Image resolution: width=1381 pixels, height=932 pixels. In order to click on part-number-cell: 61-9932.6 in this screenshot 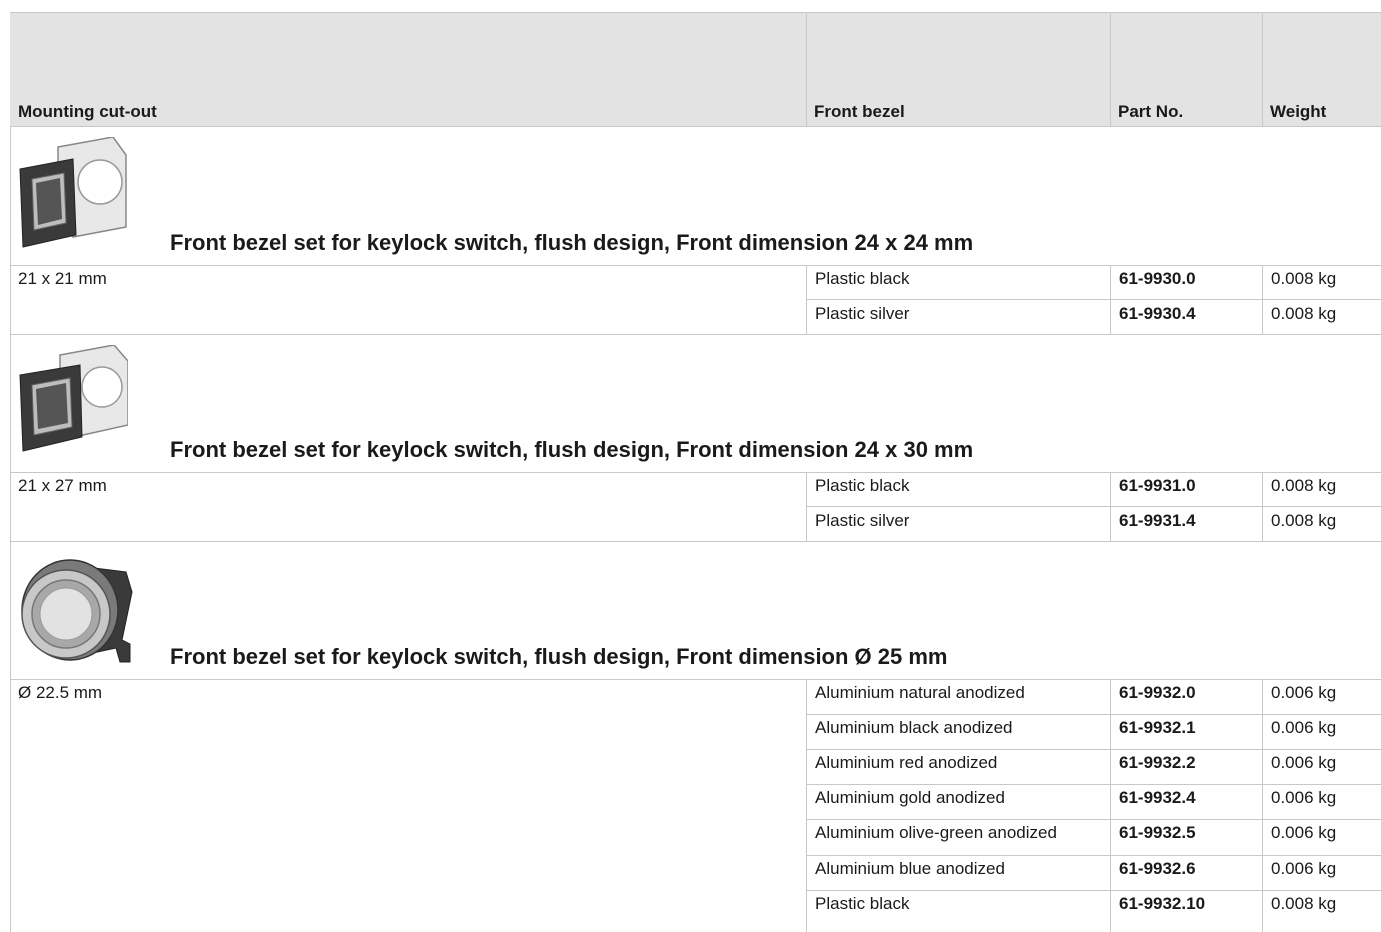, I will do `click(1157, 868)`.